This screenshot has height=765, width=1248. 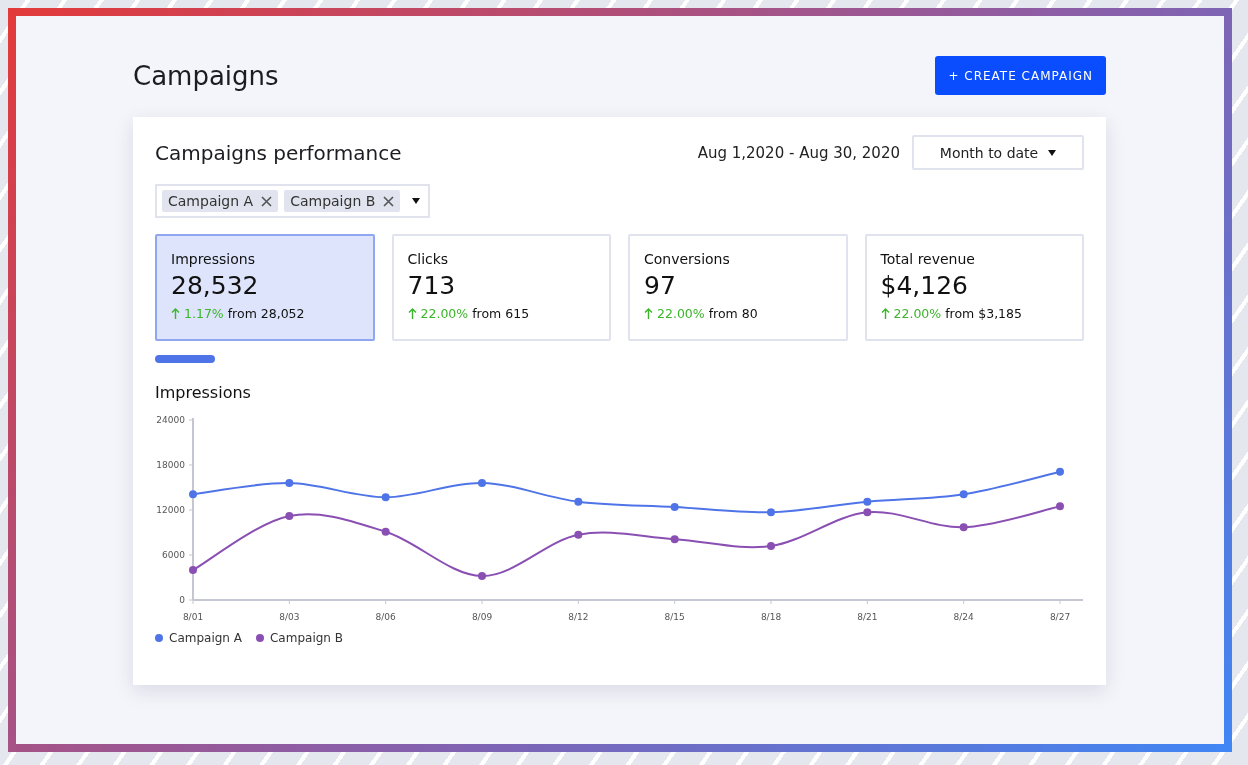 What do you see at coordinates (1060, 617) in the screenshot?
I see `x-tick-label: 8/27` at bounding box center [1060, 617].